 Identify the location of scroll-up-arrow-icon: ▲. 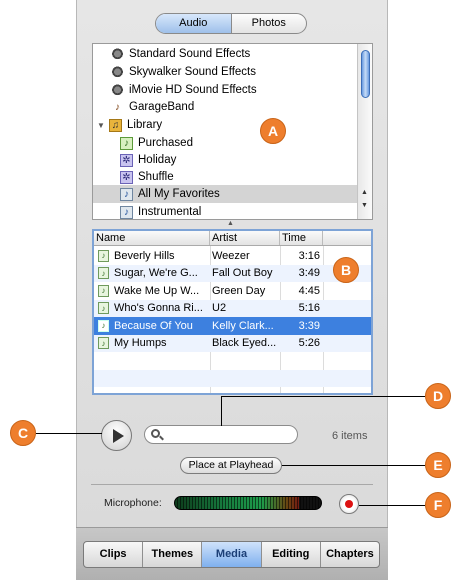
(364, 192).